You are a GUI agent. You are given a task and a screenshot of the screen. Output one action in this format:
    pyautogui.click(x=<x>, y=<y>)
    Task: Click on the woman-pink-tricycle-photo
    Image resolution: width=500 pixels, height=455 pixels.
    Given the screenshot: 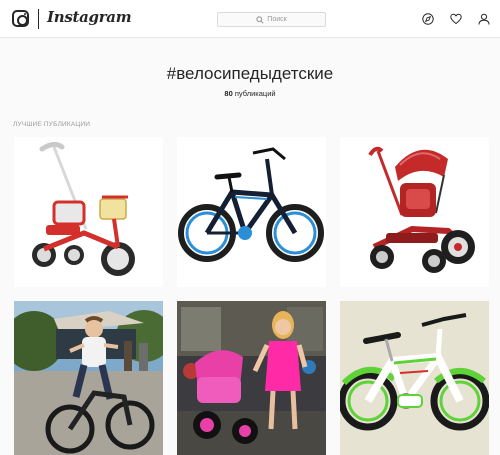 What is the action you would take?
    pyautogui.click(x=251, y=378)
    